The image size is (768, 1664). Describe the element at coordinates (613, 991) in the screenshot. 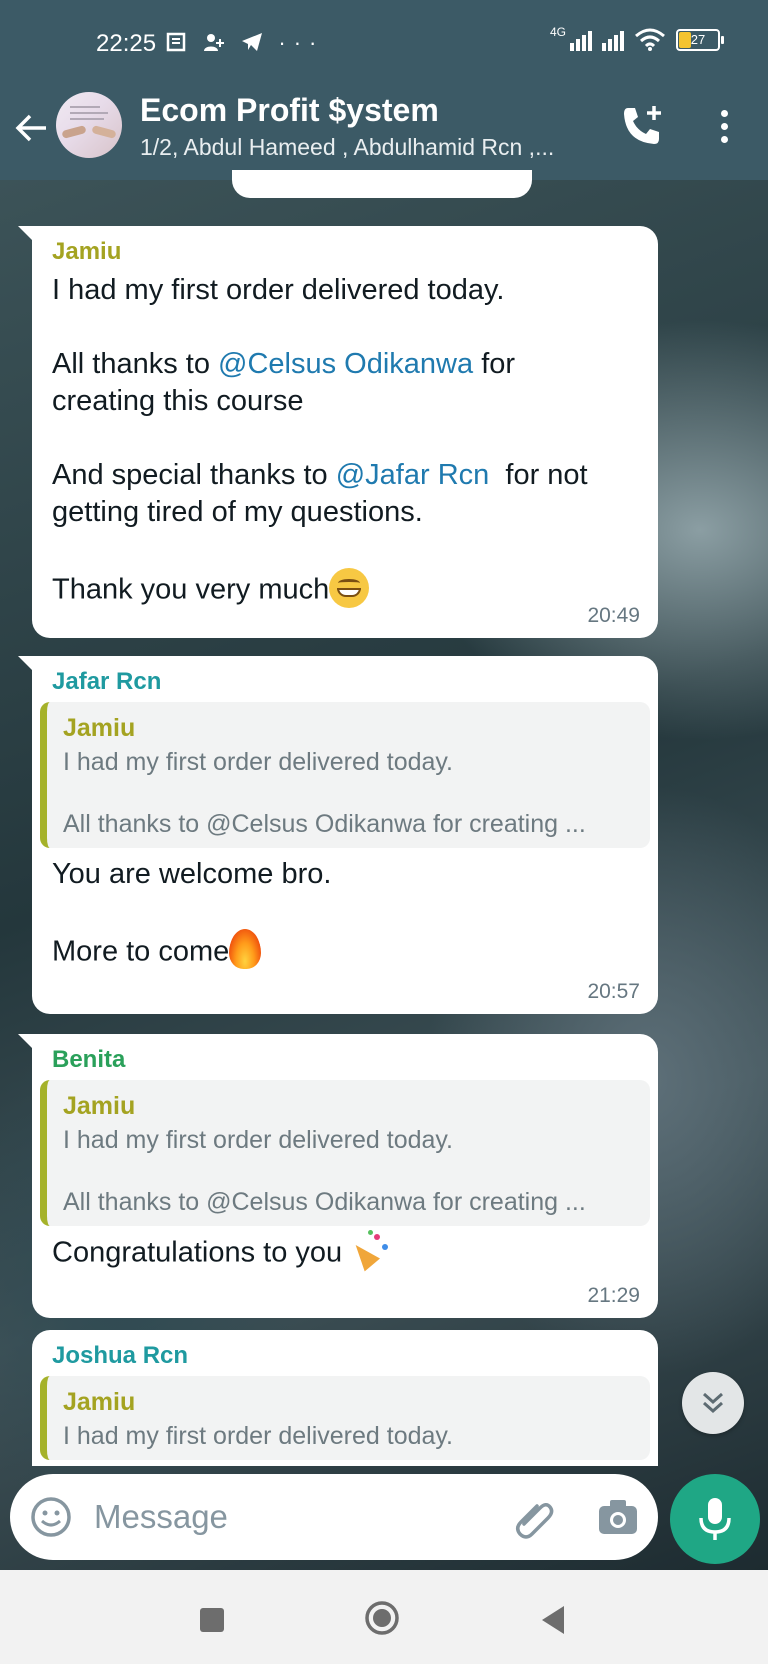

I see `message-time: 20:57` at that location.